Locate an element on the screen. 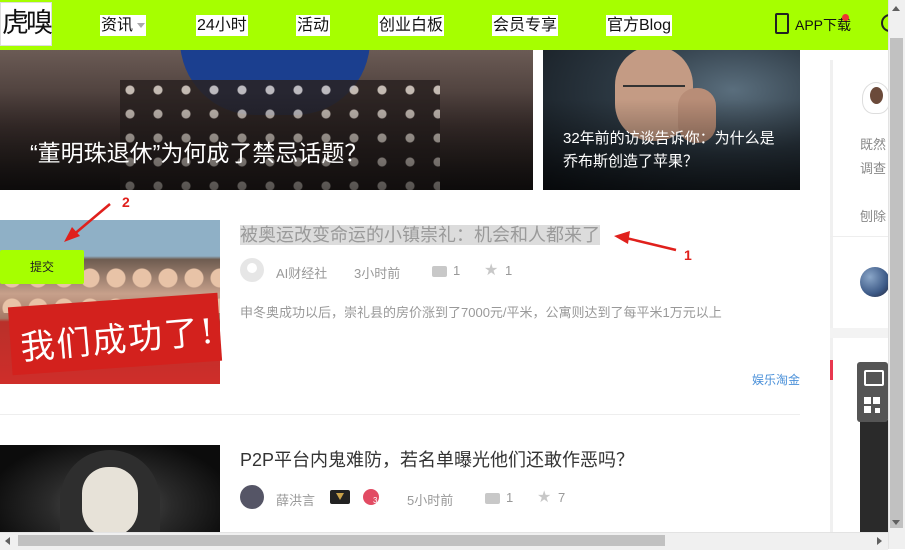 The width and height of the screenshot is (905, 550). sidebar-image is located at coordinates (875, 477).